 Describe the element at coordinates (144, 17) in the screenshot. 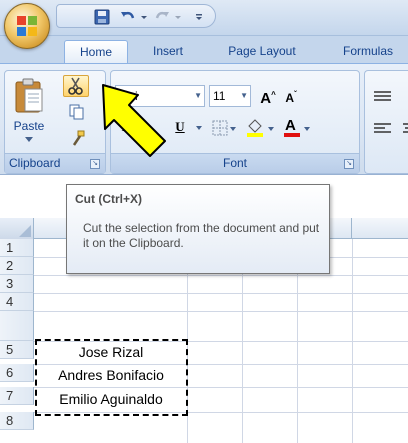

I see `undo-dropdown-icon` at that location.